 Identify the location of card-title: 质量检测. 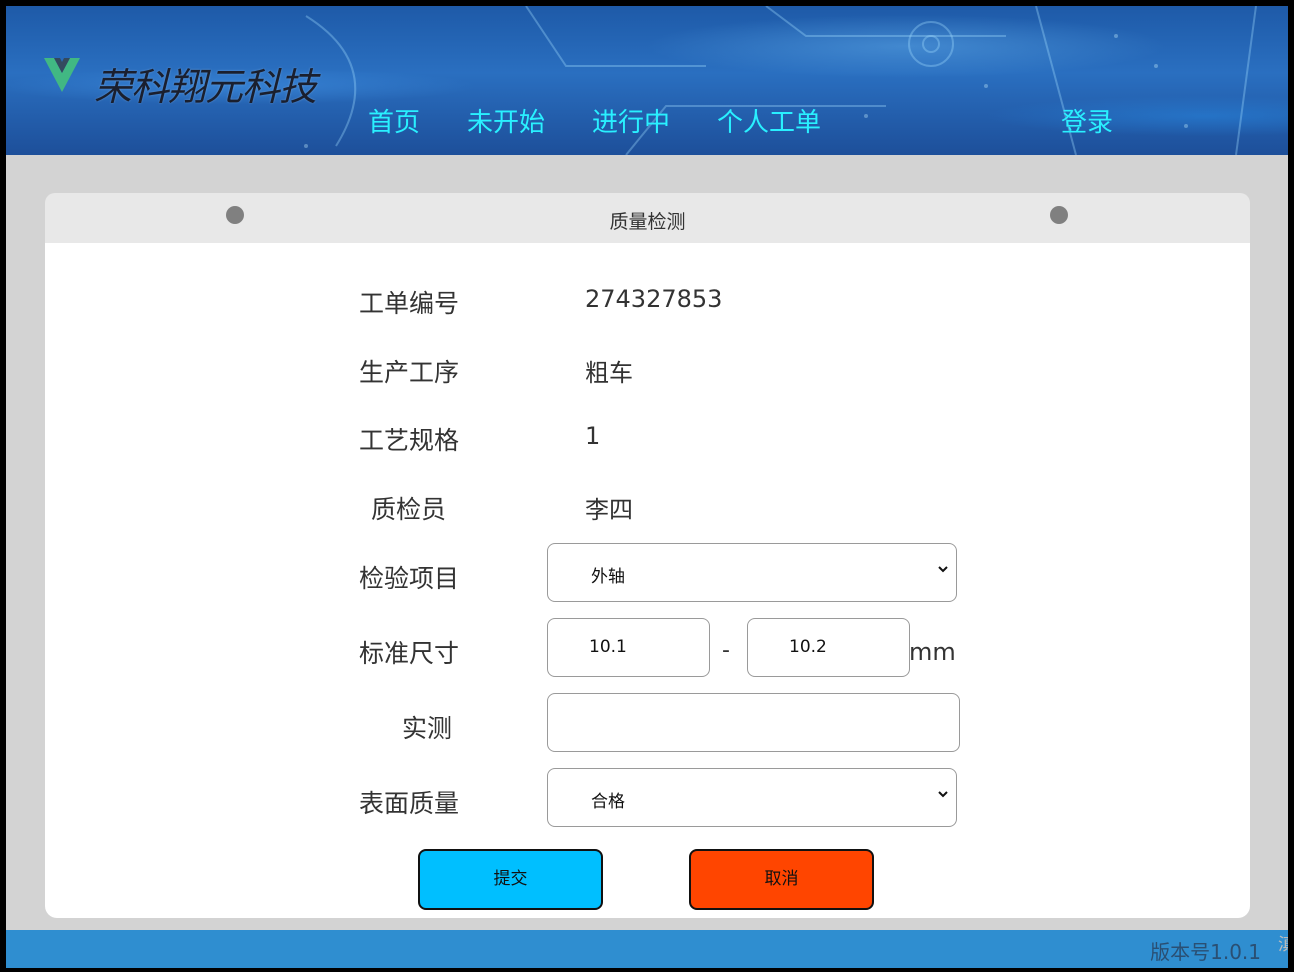
(647, 222).